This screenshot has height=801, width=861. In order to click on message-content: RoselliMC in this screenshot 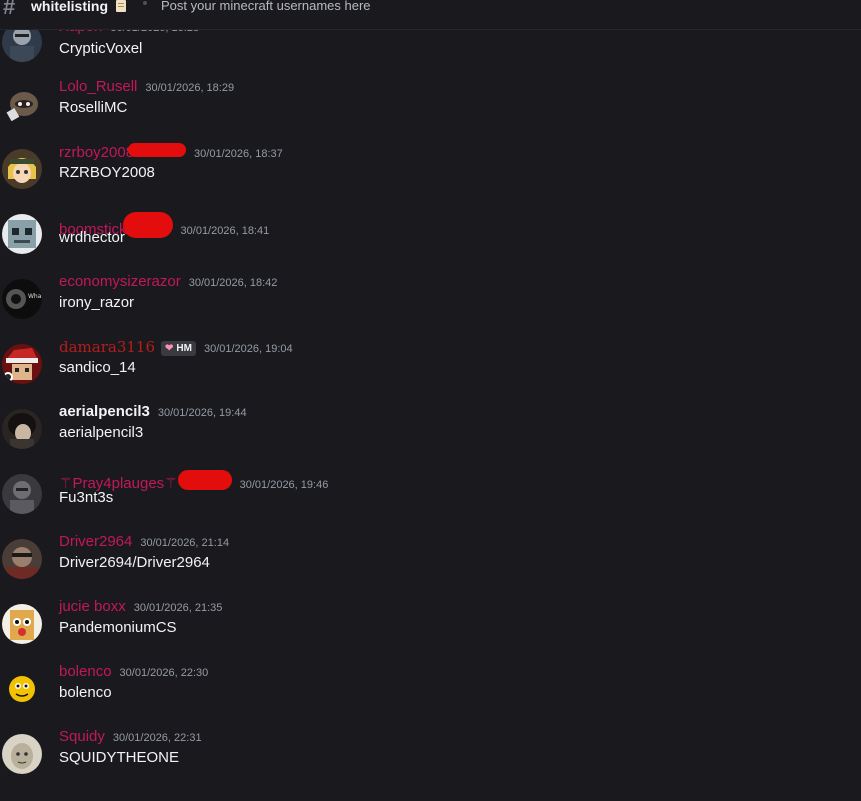, I will do `click(93, 107)`.